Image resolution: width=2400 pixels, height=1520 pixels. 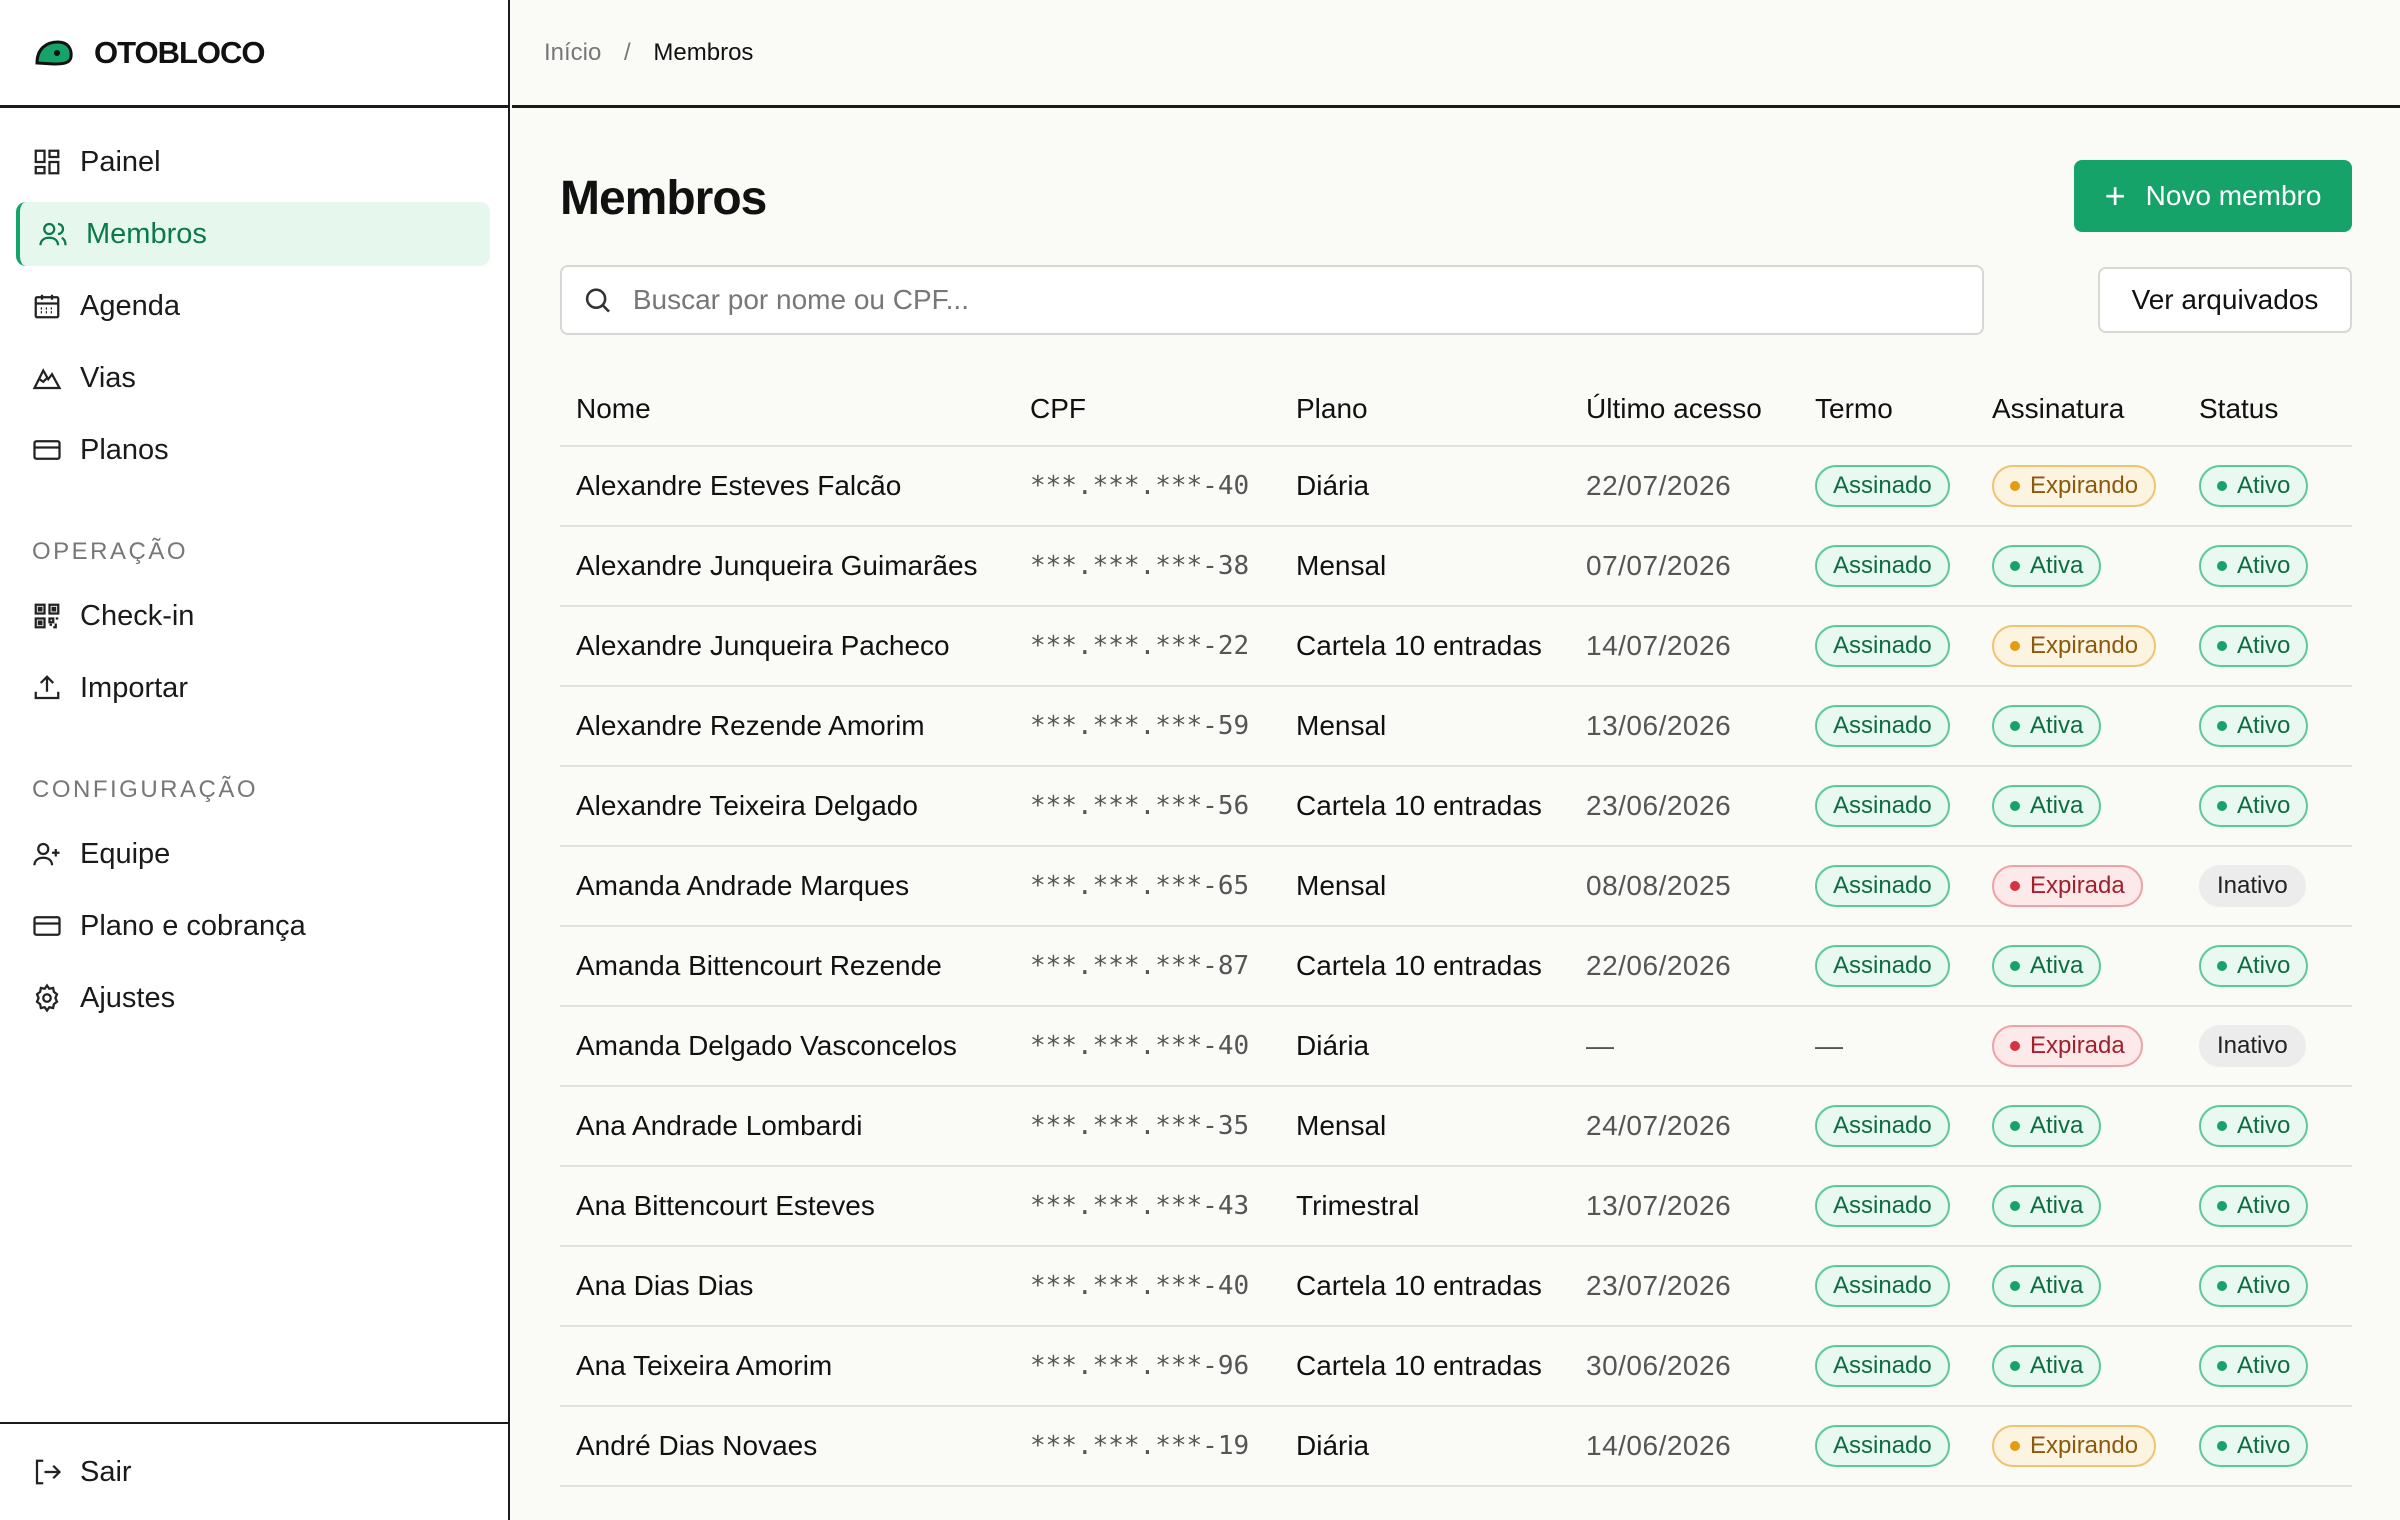 I want to click on member-cpf: ***.***.***-38, so click(x=1140, y=566).